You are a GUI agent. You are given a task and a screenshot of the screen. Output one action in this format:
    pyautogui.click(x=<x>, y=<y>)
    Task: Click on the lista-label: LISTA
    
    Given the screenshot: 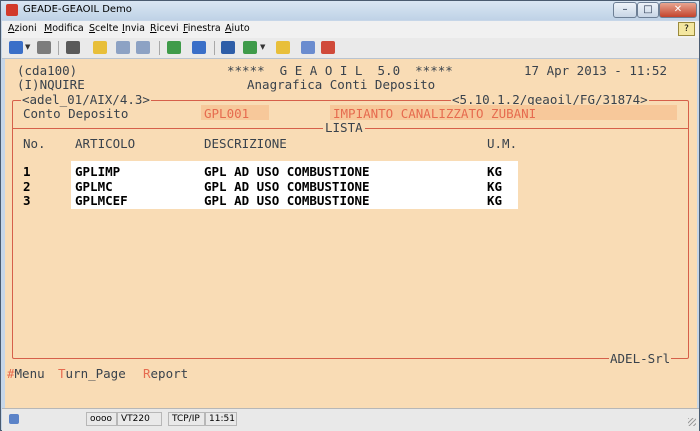 What is the action you would take?
    pyautogui.click(x=344, y=127)
    